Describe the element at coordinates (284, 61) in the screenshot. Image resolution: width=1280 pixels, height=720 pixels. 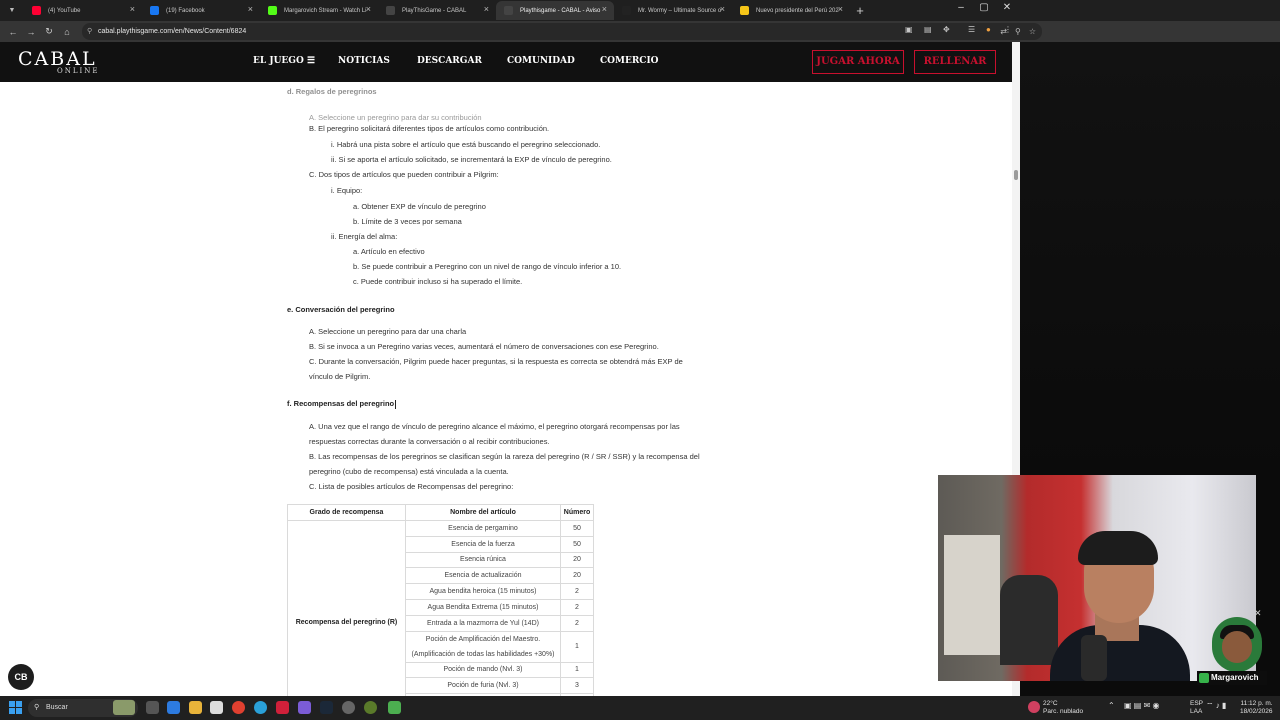
I see `nav-el-juego: EL JUEGO ☰` at that location.